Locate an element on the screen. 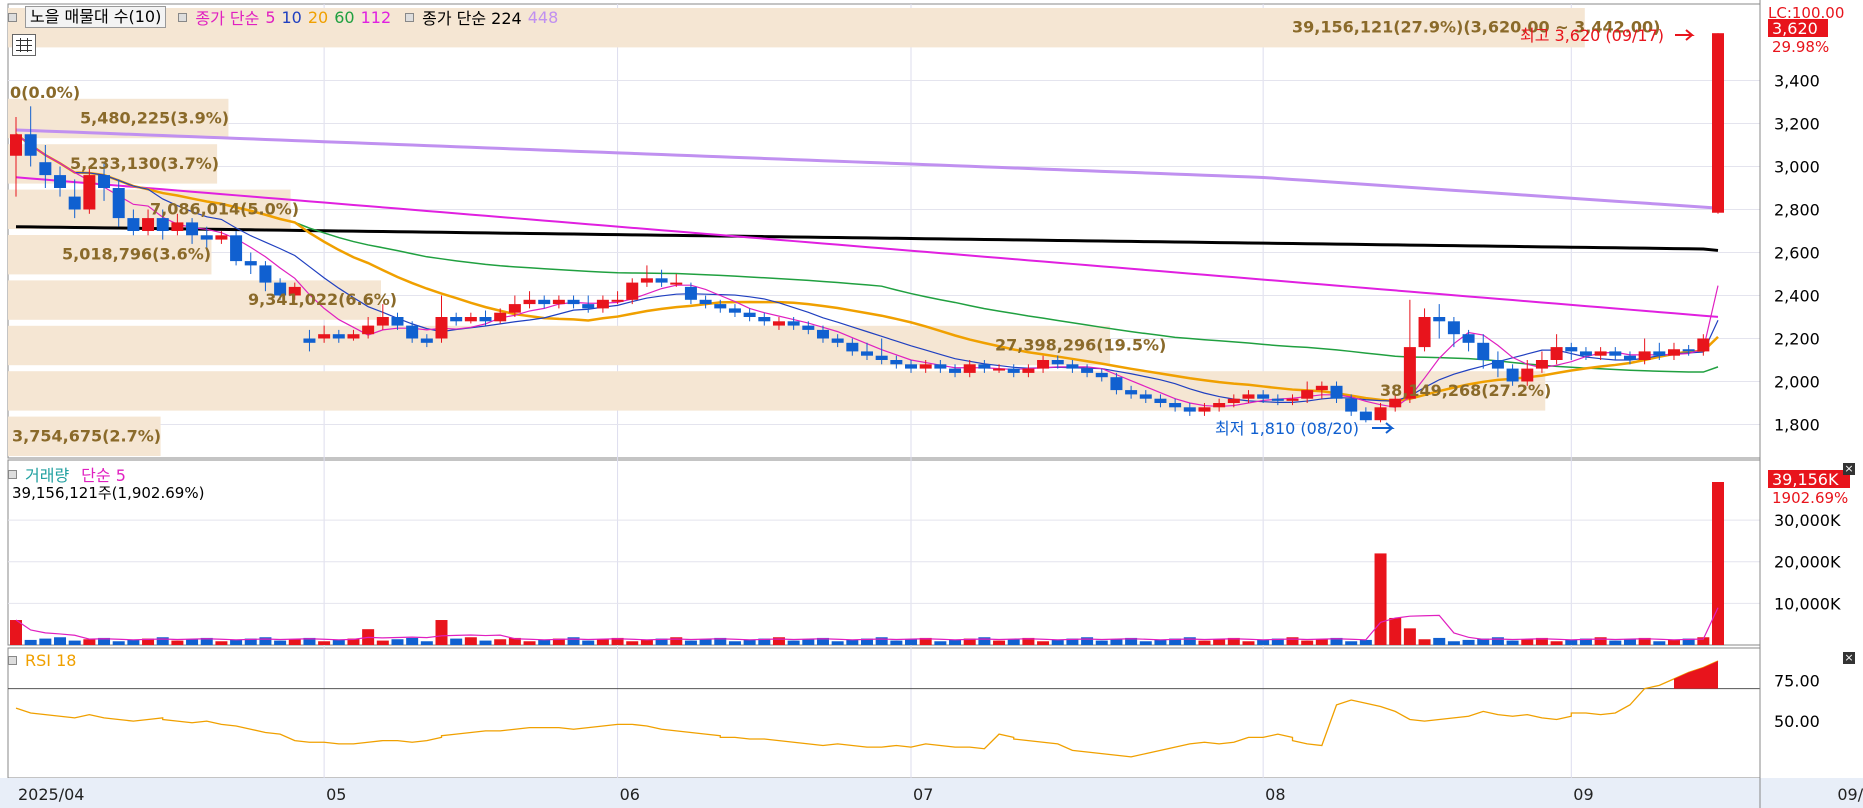  volume-value-text: 39,156,121주(1,902.69%) is located at coordinates (108, 493).